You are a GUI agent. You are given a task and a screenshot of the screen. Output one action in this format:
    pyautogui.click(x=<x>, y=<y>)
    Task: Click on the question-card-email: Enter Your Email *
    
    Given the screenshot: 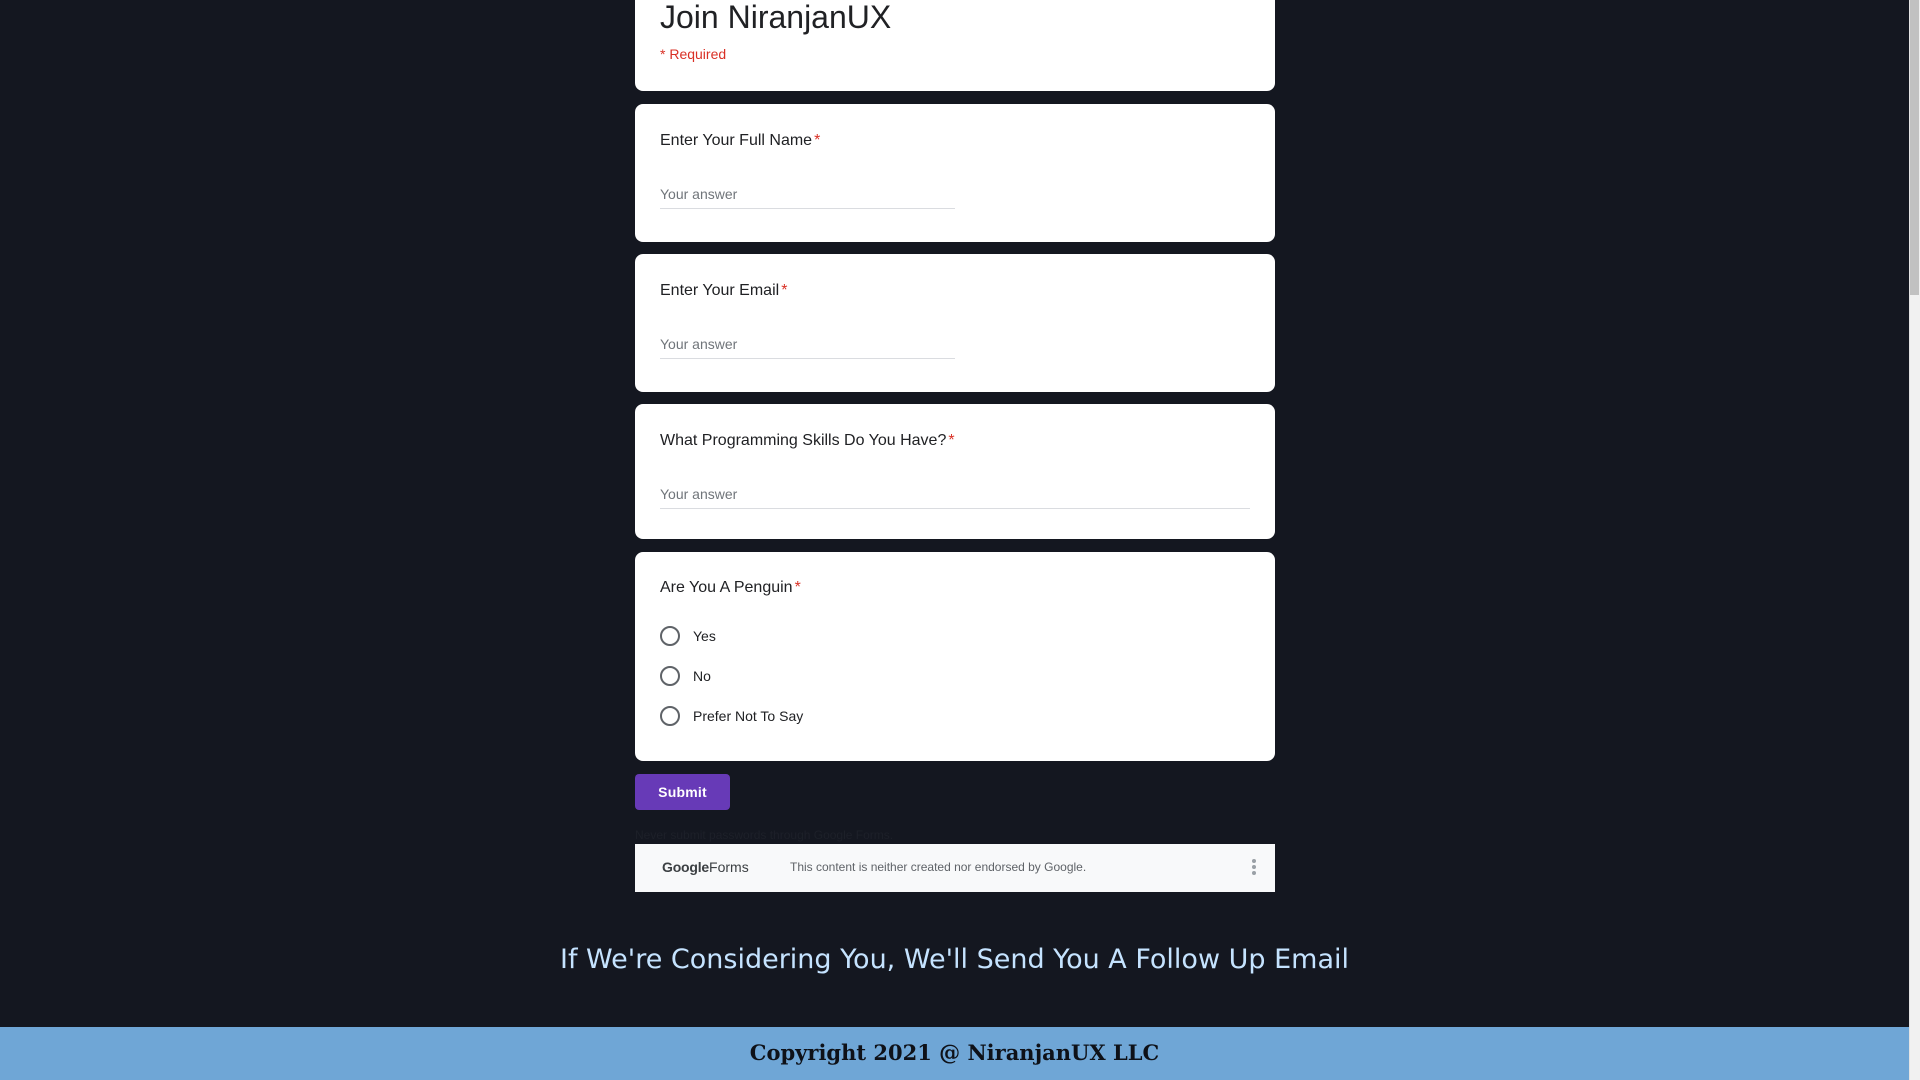 What is the action you would take?
    pyautogui.click(x=955, y=323)
    